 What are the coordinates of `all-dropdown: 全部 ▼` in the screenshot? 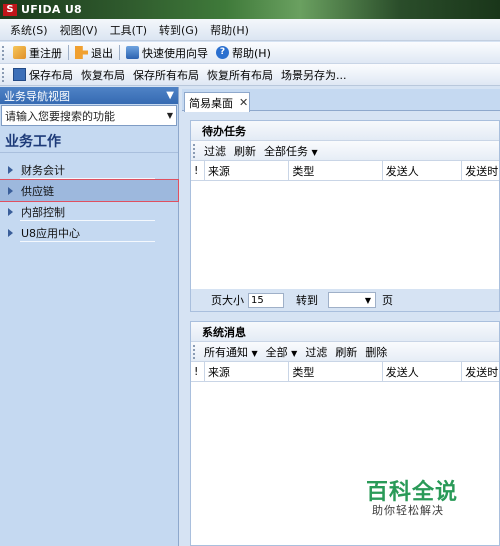 It's located at (282, 352).